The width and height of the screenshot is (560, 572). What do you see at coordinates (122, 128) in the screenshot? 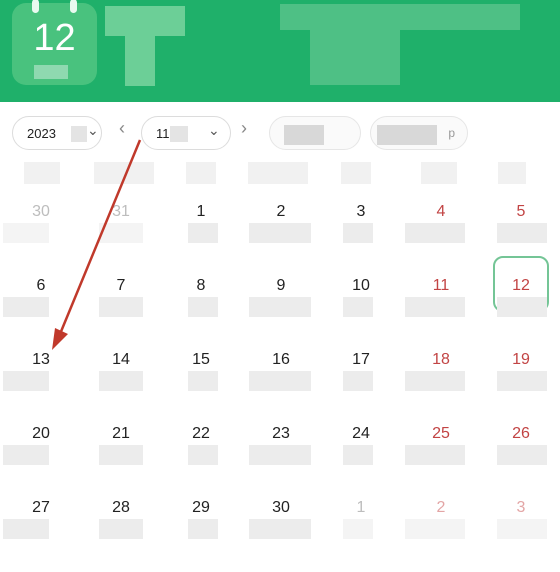
I see `chevron-left-icon: ‹` at bounding box center [122, 128].